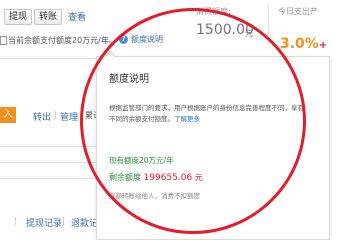 The width and height of the screenshot is (360, 240). Describe the element at coordinates (77, 16) in the screenshot. I see `view-link: 查看` at that location.